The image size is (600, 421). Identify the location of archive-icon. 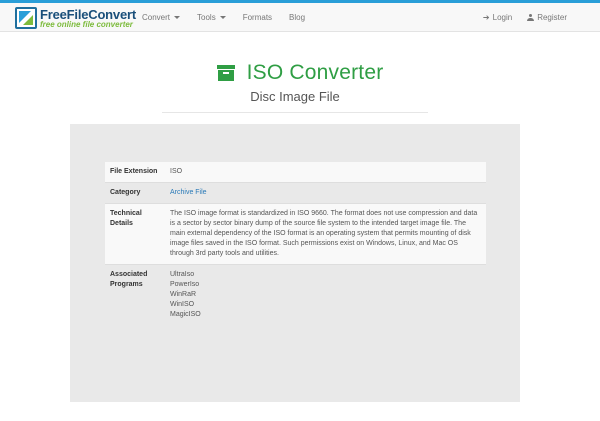
(225, 73).